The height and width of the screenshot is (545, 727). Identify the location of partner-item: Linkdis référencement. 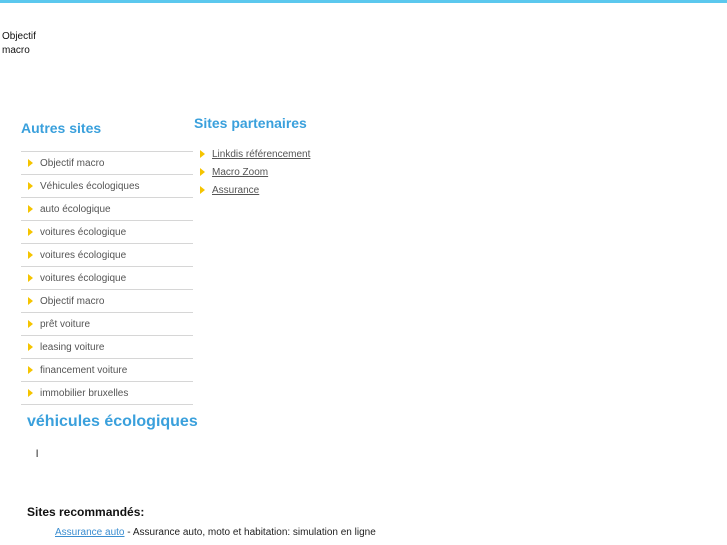
(255, 154).